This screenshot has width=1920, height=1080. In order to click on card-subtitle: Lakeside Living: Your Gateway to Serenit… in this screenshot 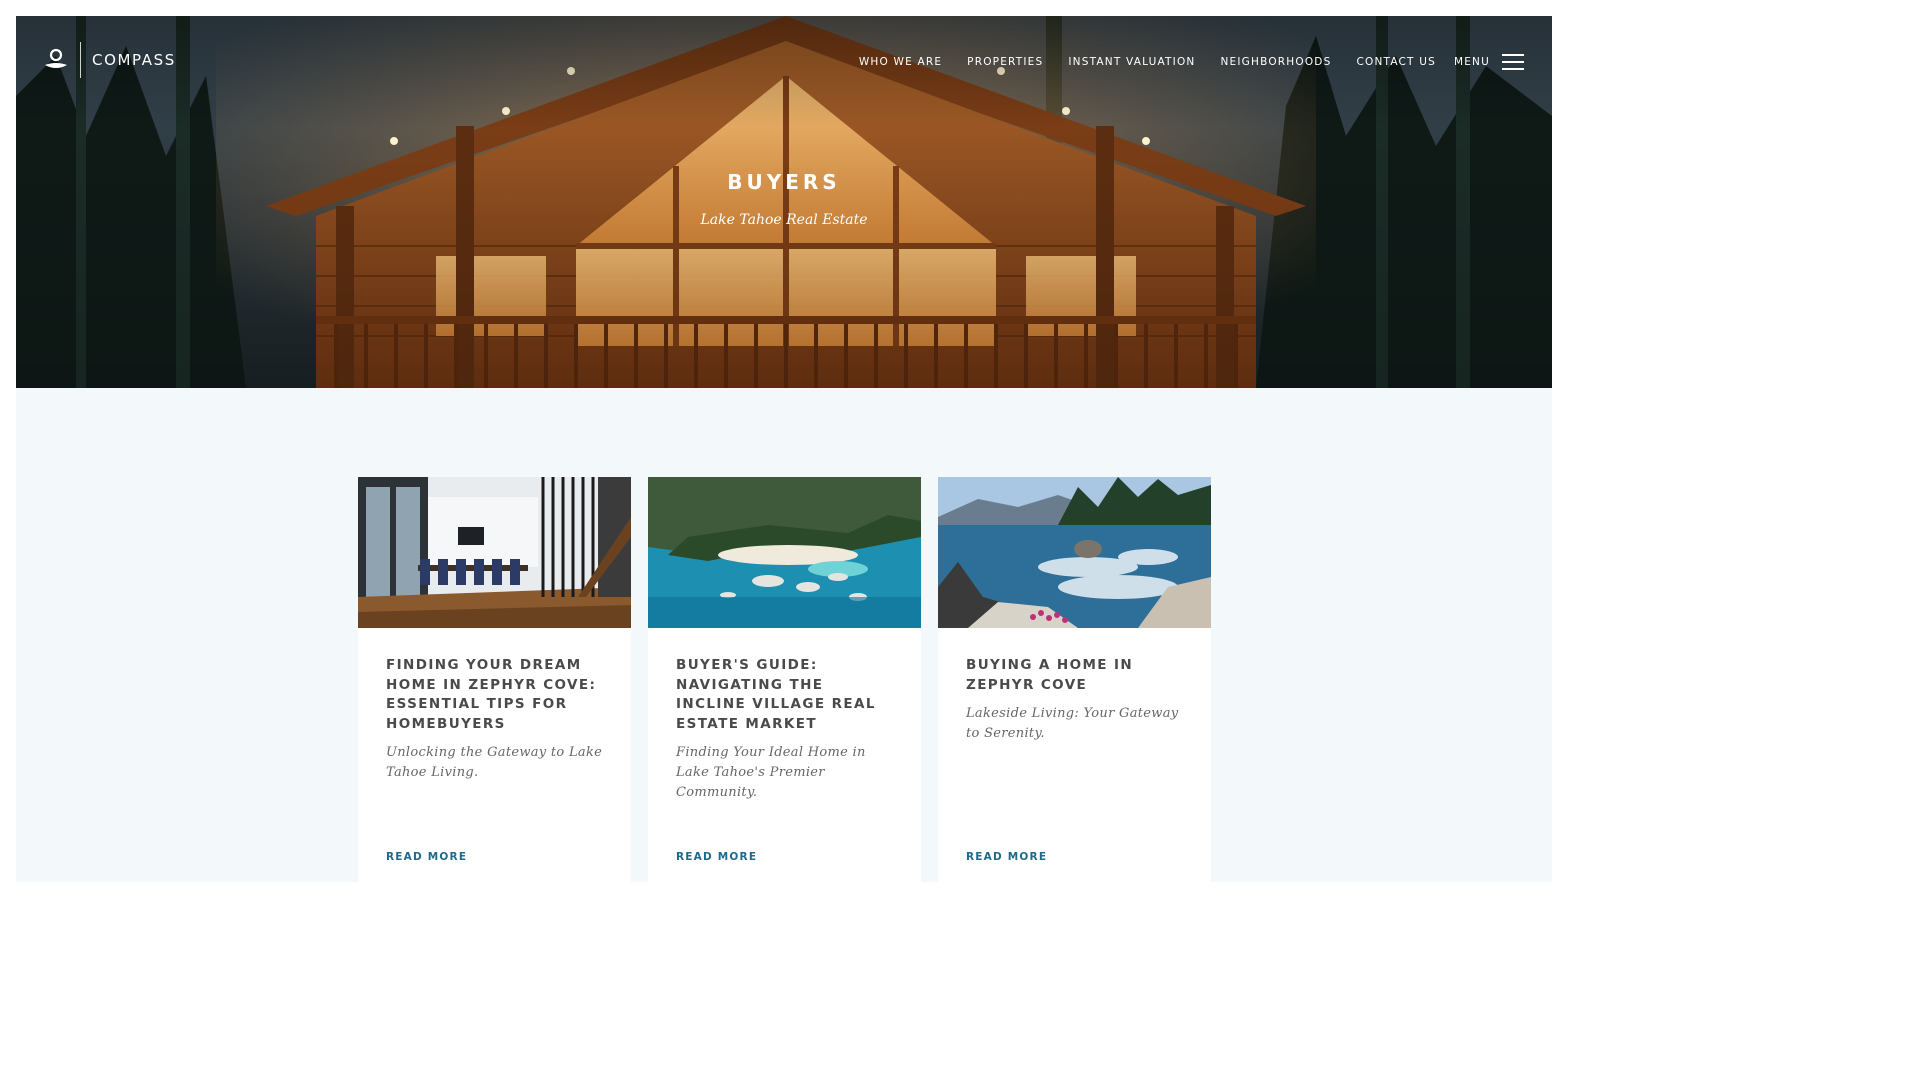, I will do `click(1072, 724)`.